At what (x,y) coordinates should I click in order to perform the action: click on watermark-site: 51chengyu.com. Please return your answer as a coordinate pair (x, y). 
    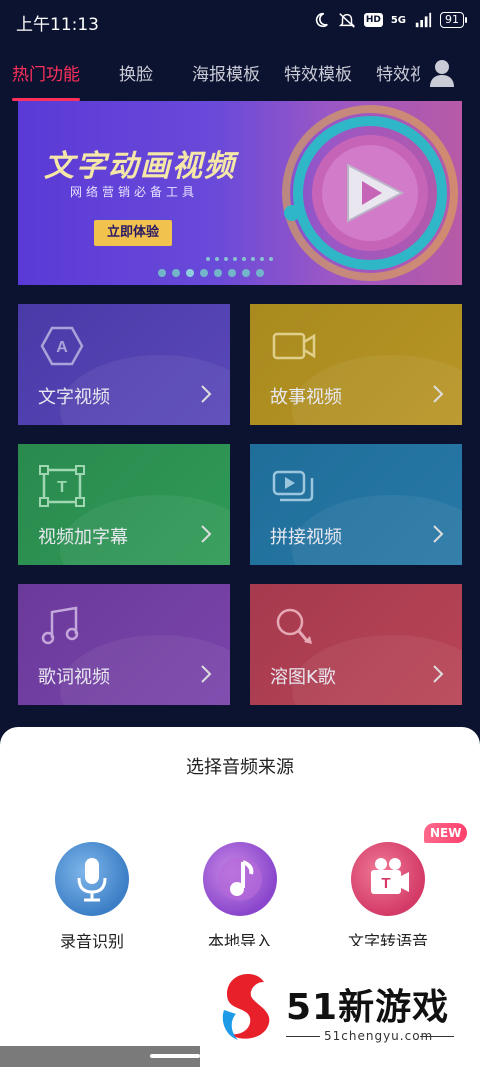
    Looking at the image, I should click on (379, 1036).